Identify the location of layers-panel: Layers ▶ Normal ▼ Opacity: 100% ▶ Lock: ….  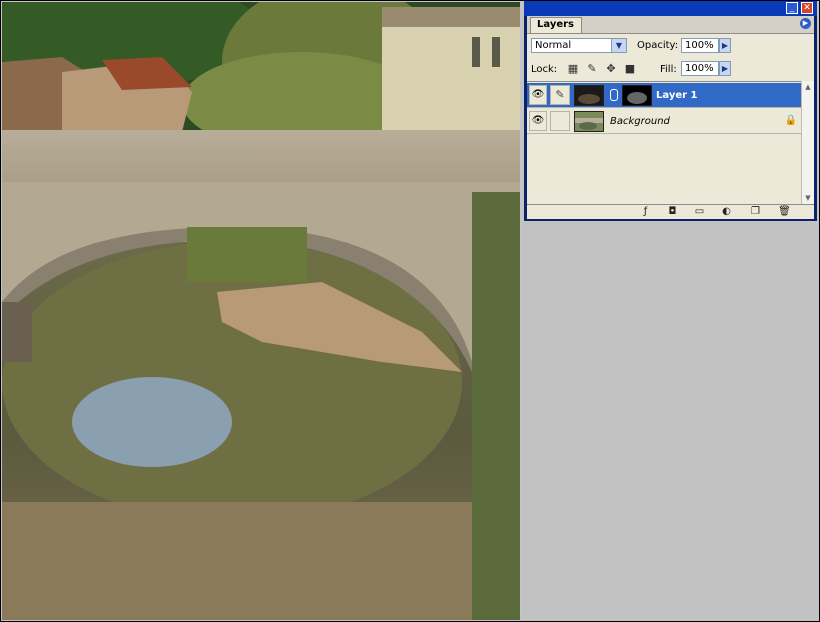
(670, 117).